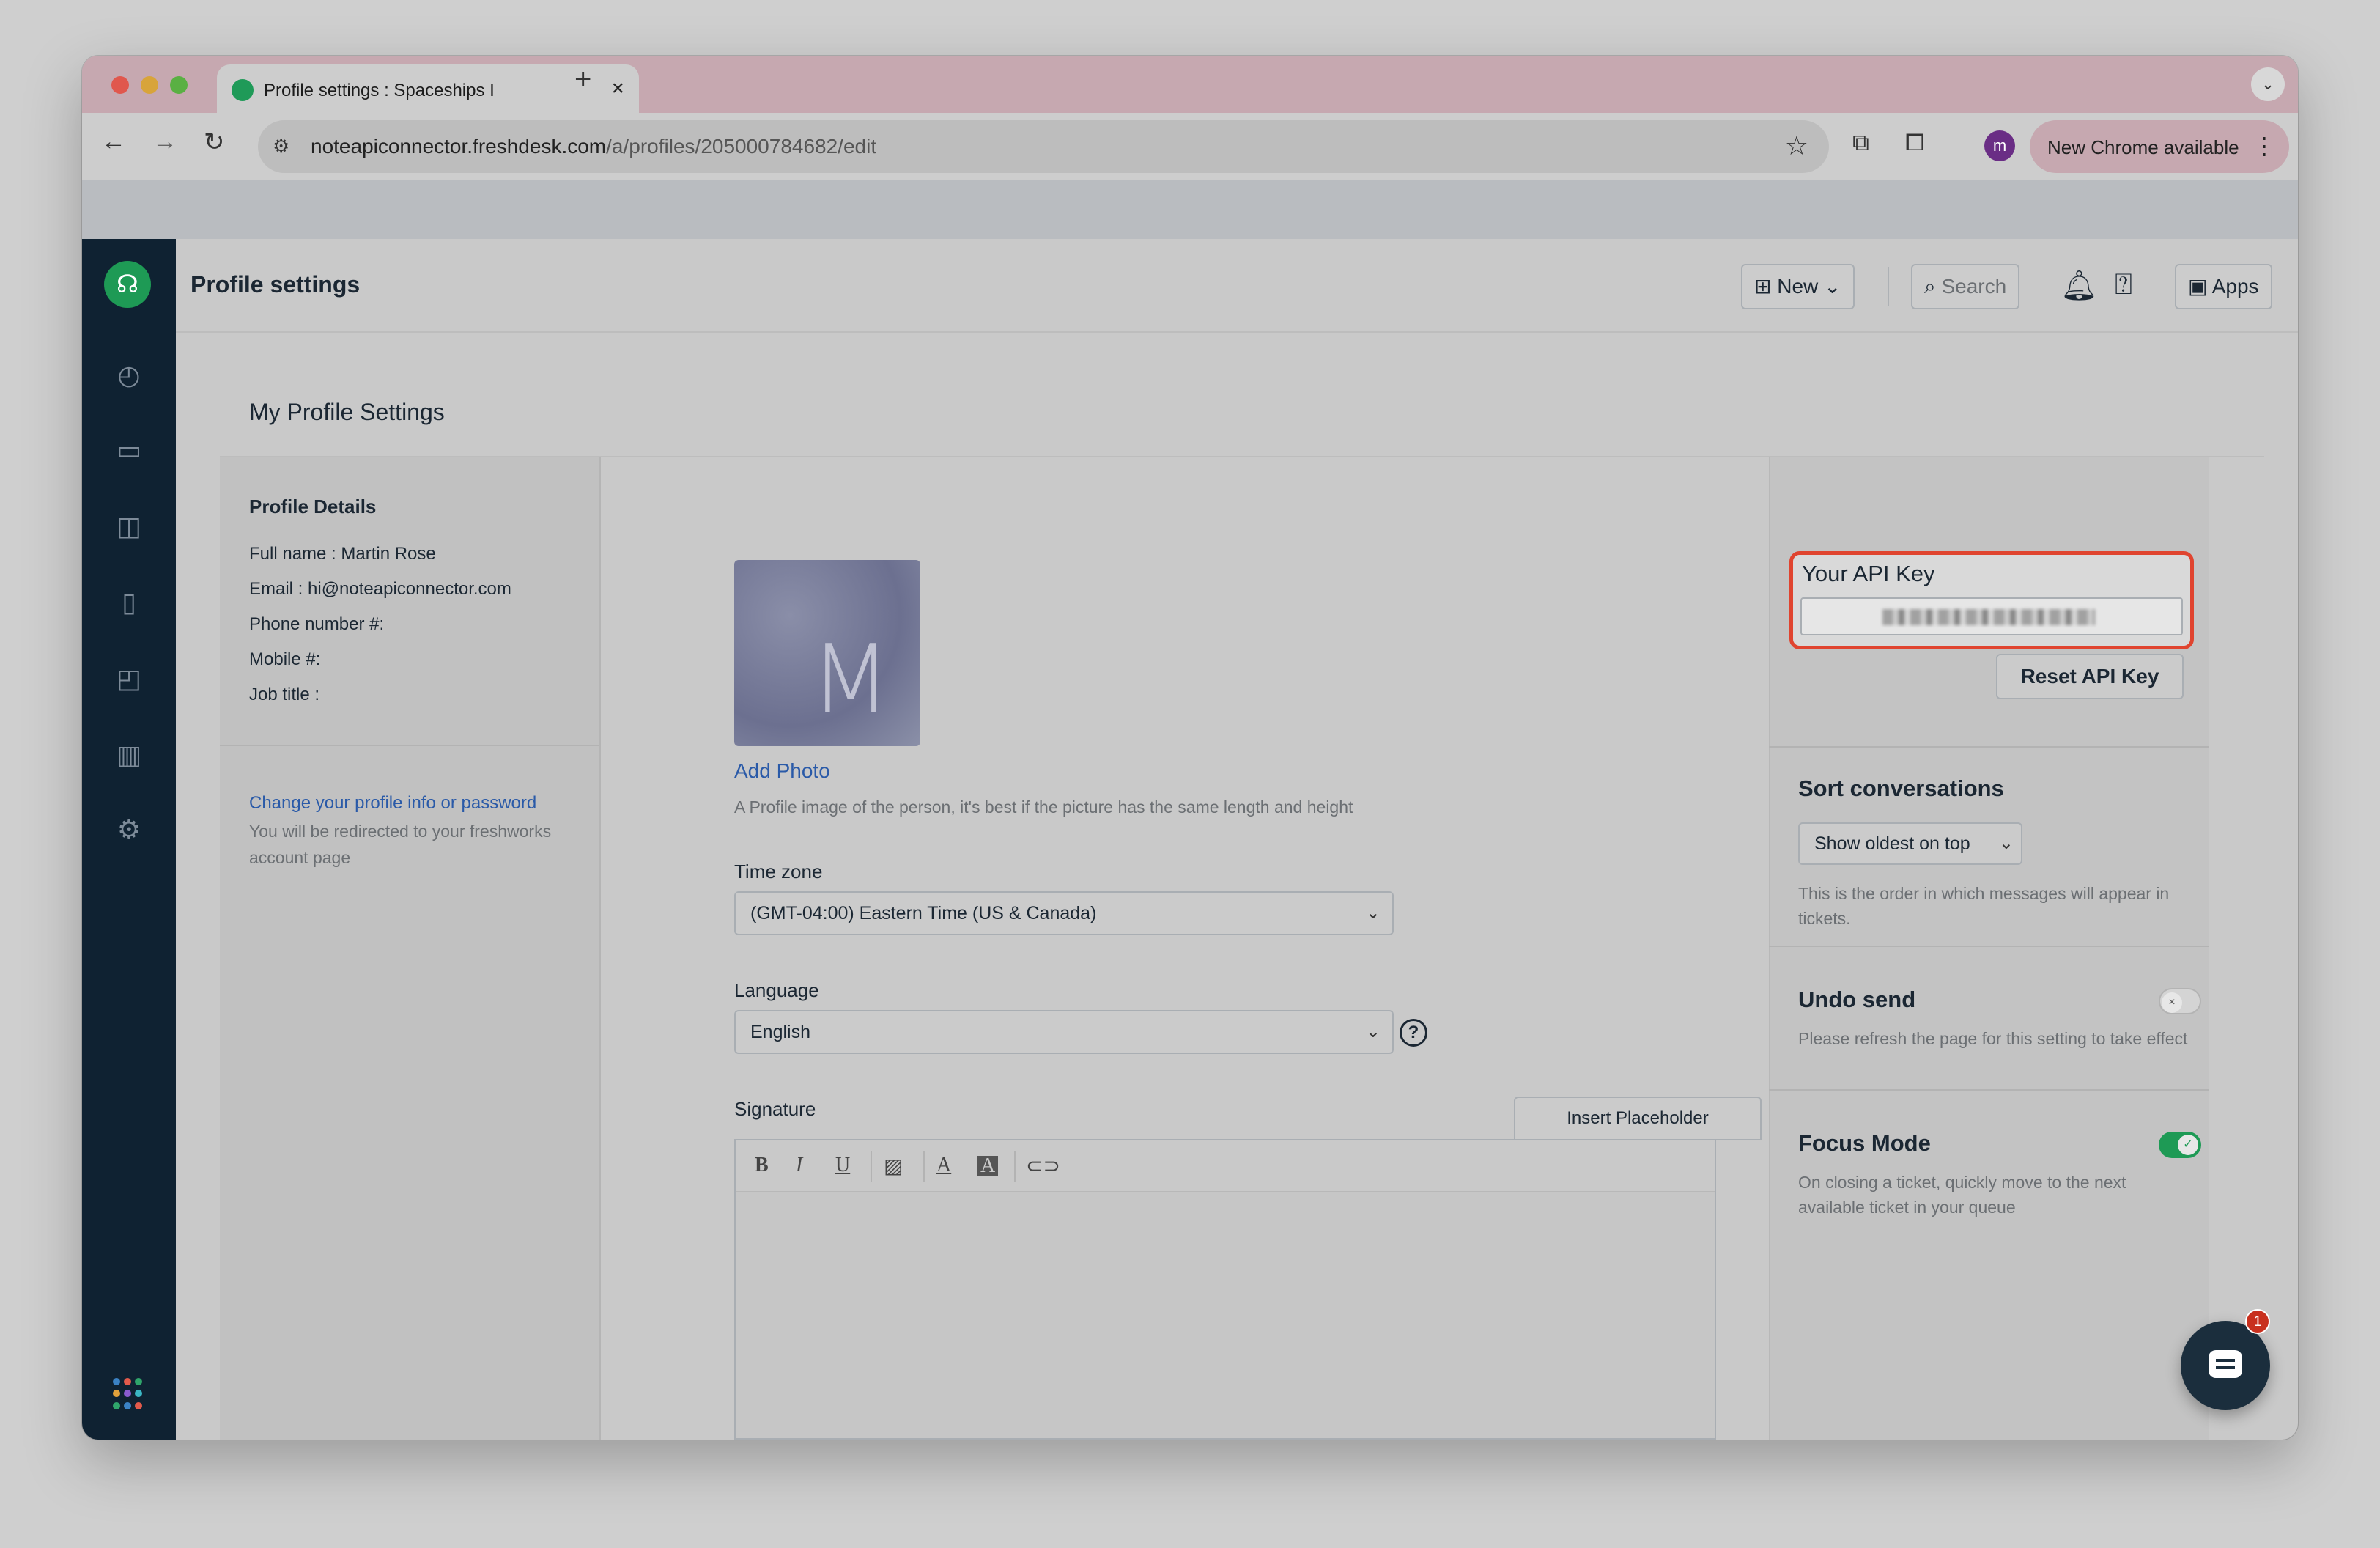 This screenshot has width=2380, height=1548. I want to click on sort-conversations-heading: Sort conversations, so click(1901, 788).